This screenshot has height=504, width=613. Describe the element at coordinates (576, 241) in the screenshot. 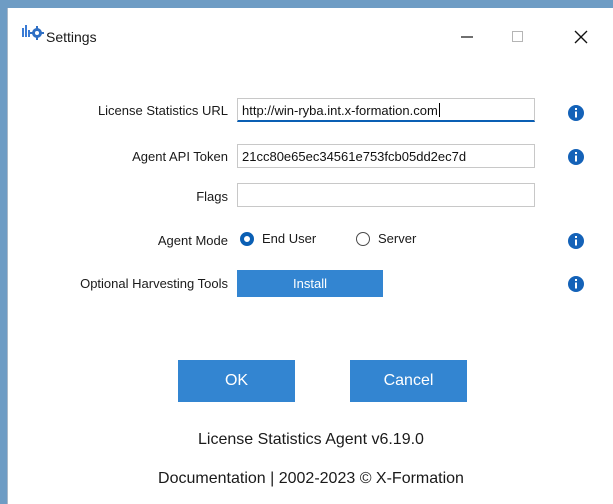

I see `agent-mode-info-icon` at that location.